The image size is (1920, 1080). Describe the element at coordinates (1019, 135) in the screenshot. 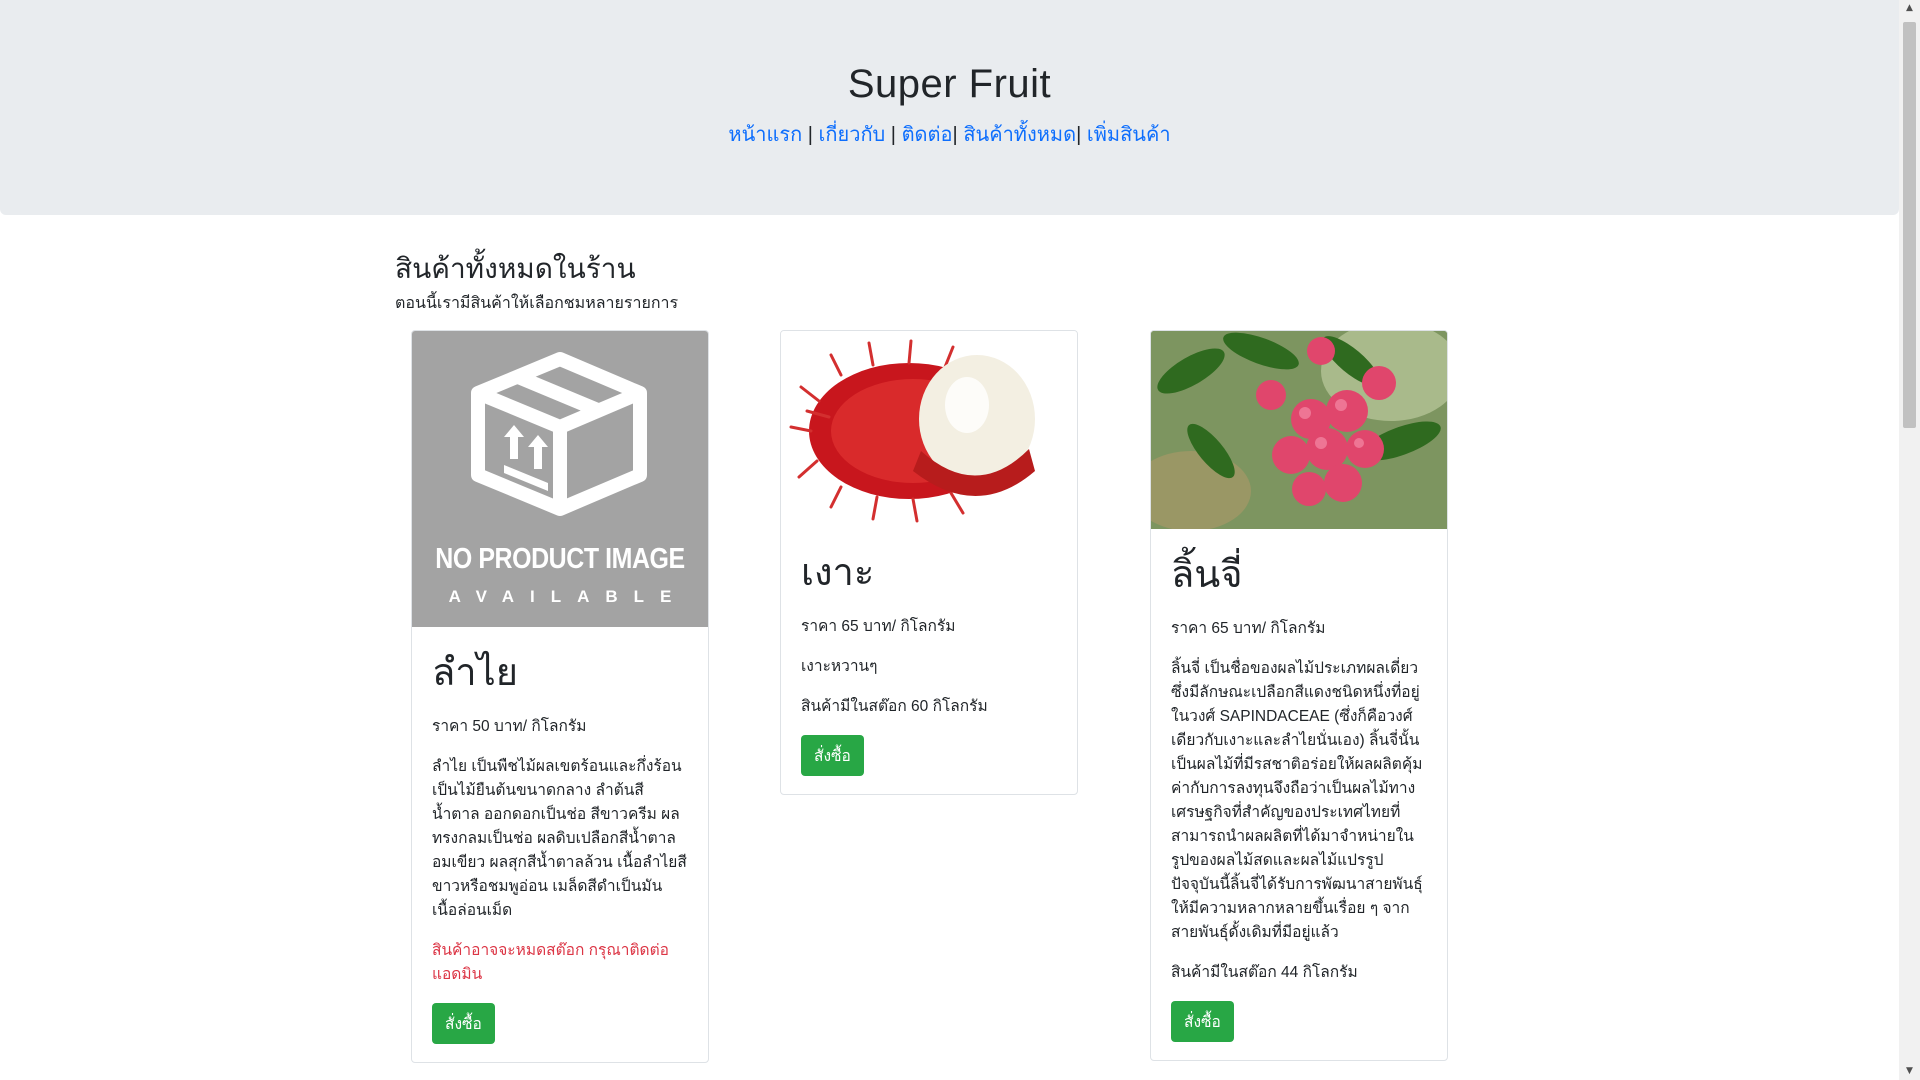

I see `nav-link-all-products: สินค้าทั้งหมด` at that location.